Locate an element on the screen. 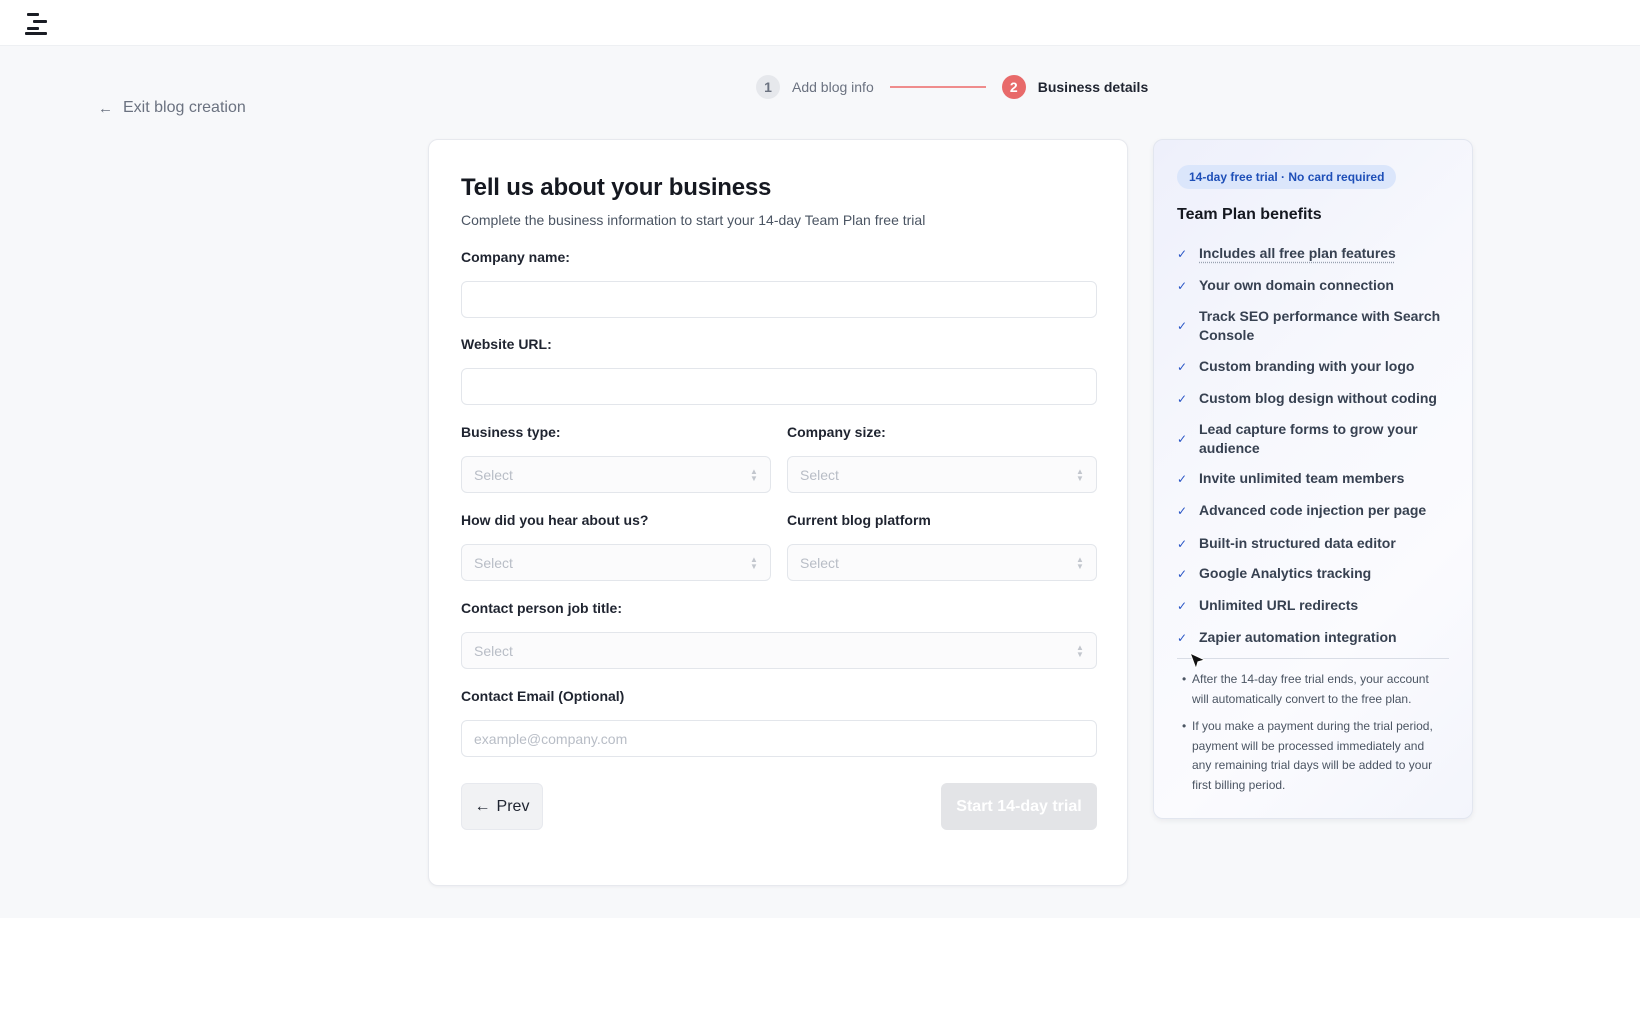 Image resolution: width=1640 pixels, height=1019 pixels. job-title-value: Select is located at coordinates (493, 650).